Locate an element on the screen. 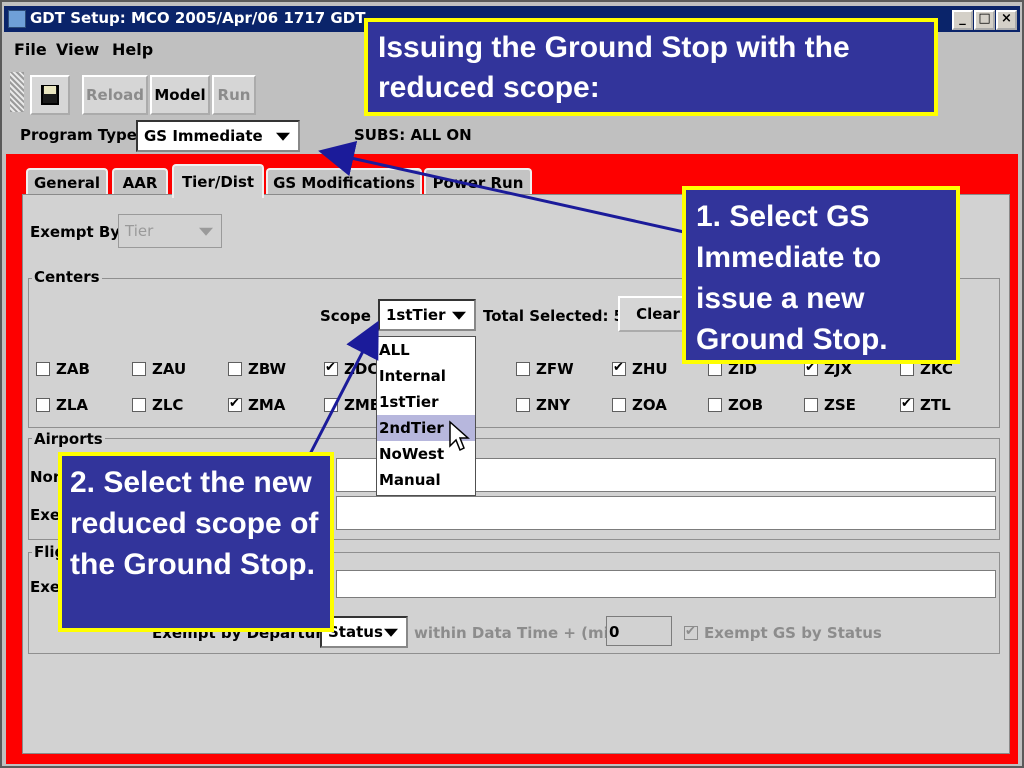  center-checkbox-zma: ZMA is located at coordinates (256, 405).